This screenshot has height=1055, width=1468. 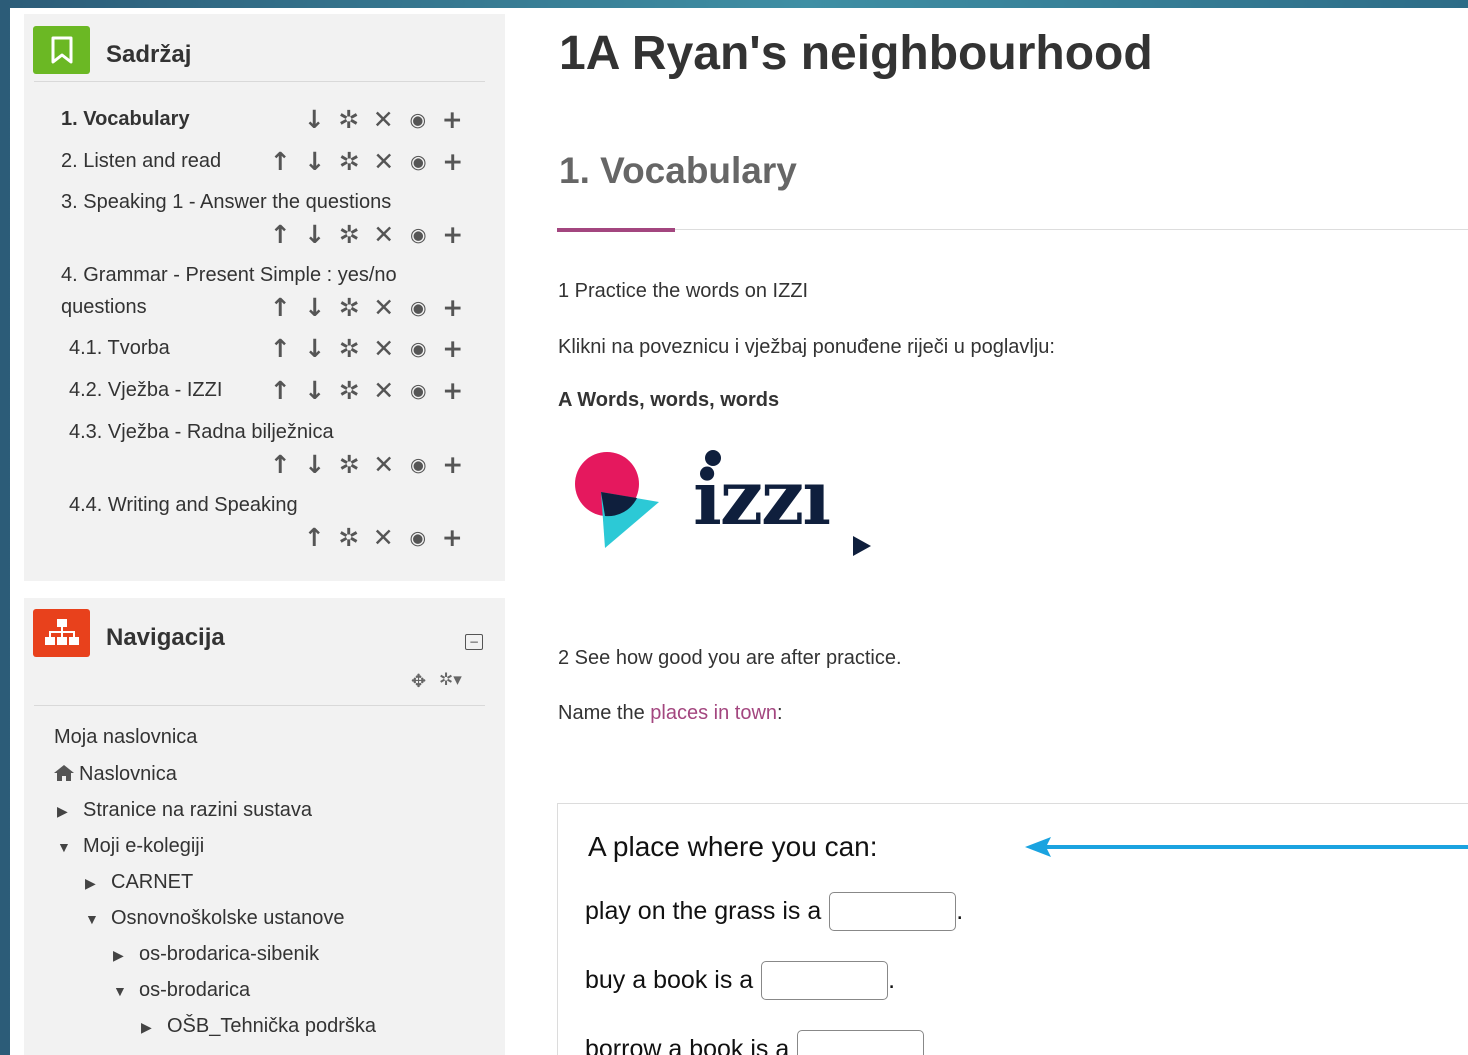 What do you see at coordinates (762, 497) in the screenshot?
I see `izzi-logo-wordmark: izzı` at bounding box center [762, 497].